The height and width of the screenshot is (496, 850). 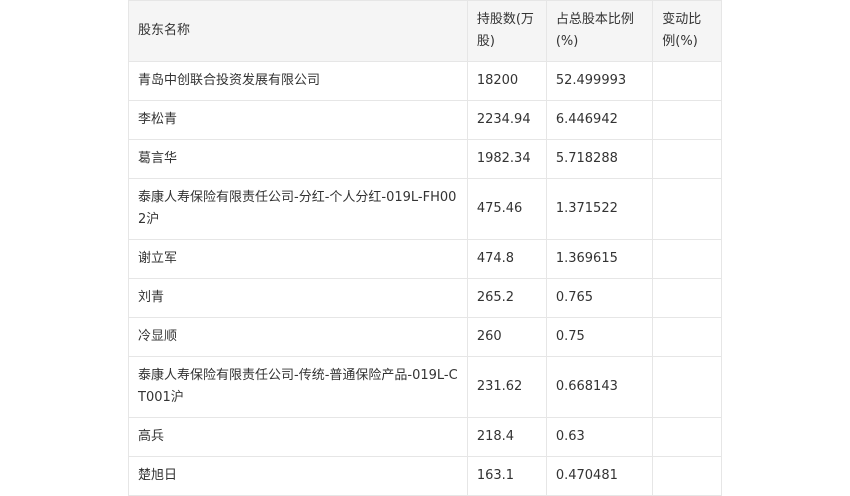 I want to click on cell-shares-held: 2234.94, so click(x=506, y=120).